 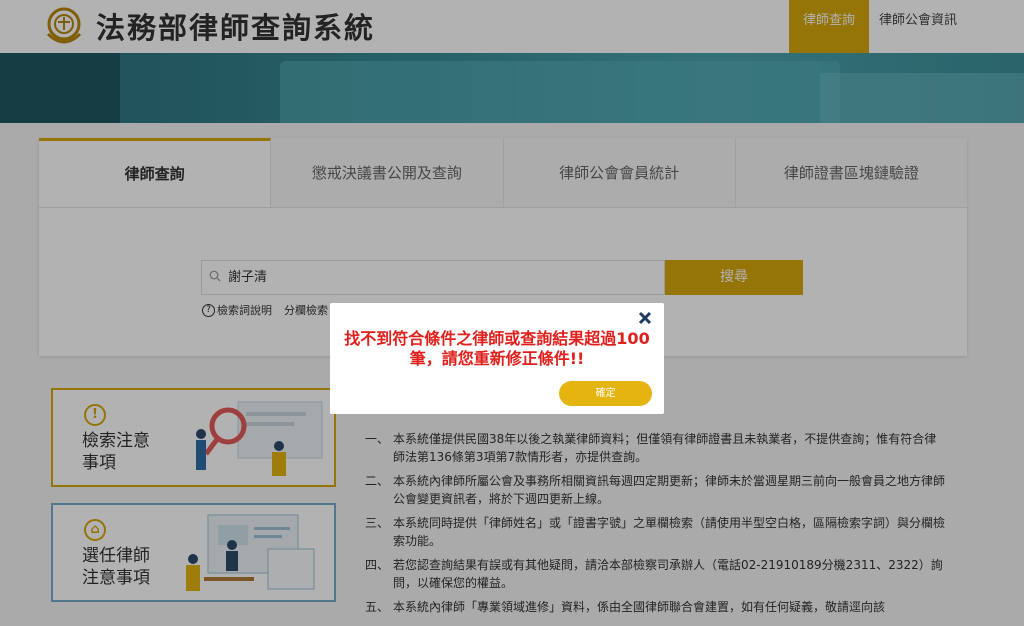 What do you see at coordinates (645, 318) in the screenshot?
I see `close-icon` at bounding box center [645, 318].